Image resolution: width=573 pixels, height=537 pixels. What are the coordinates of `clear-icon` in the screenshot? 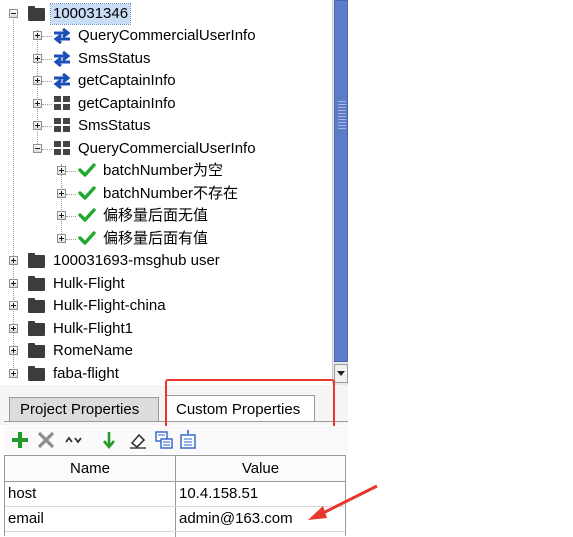 It's located at (138, 440).